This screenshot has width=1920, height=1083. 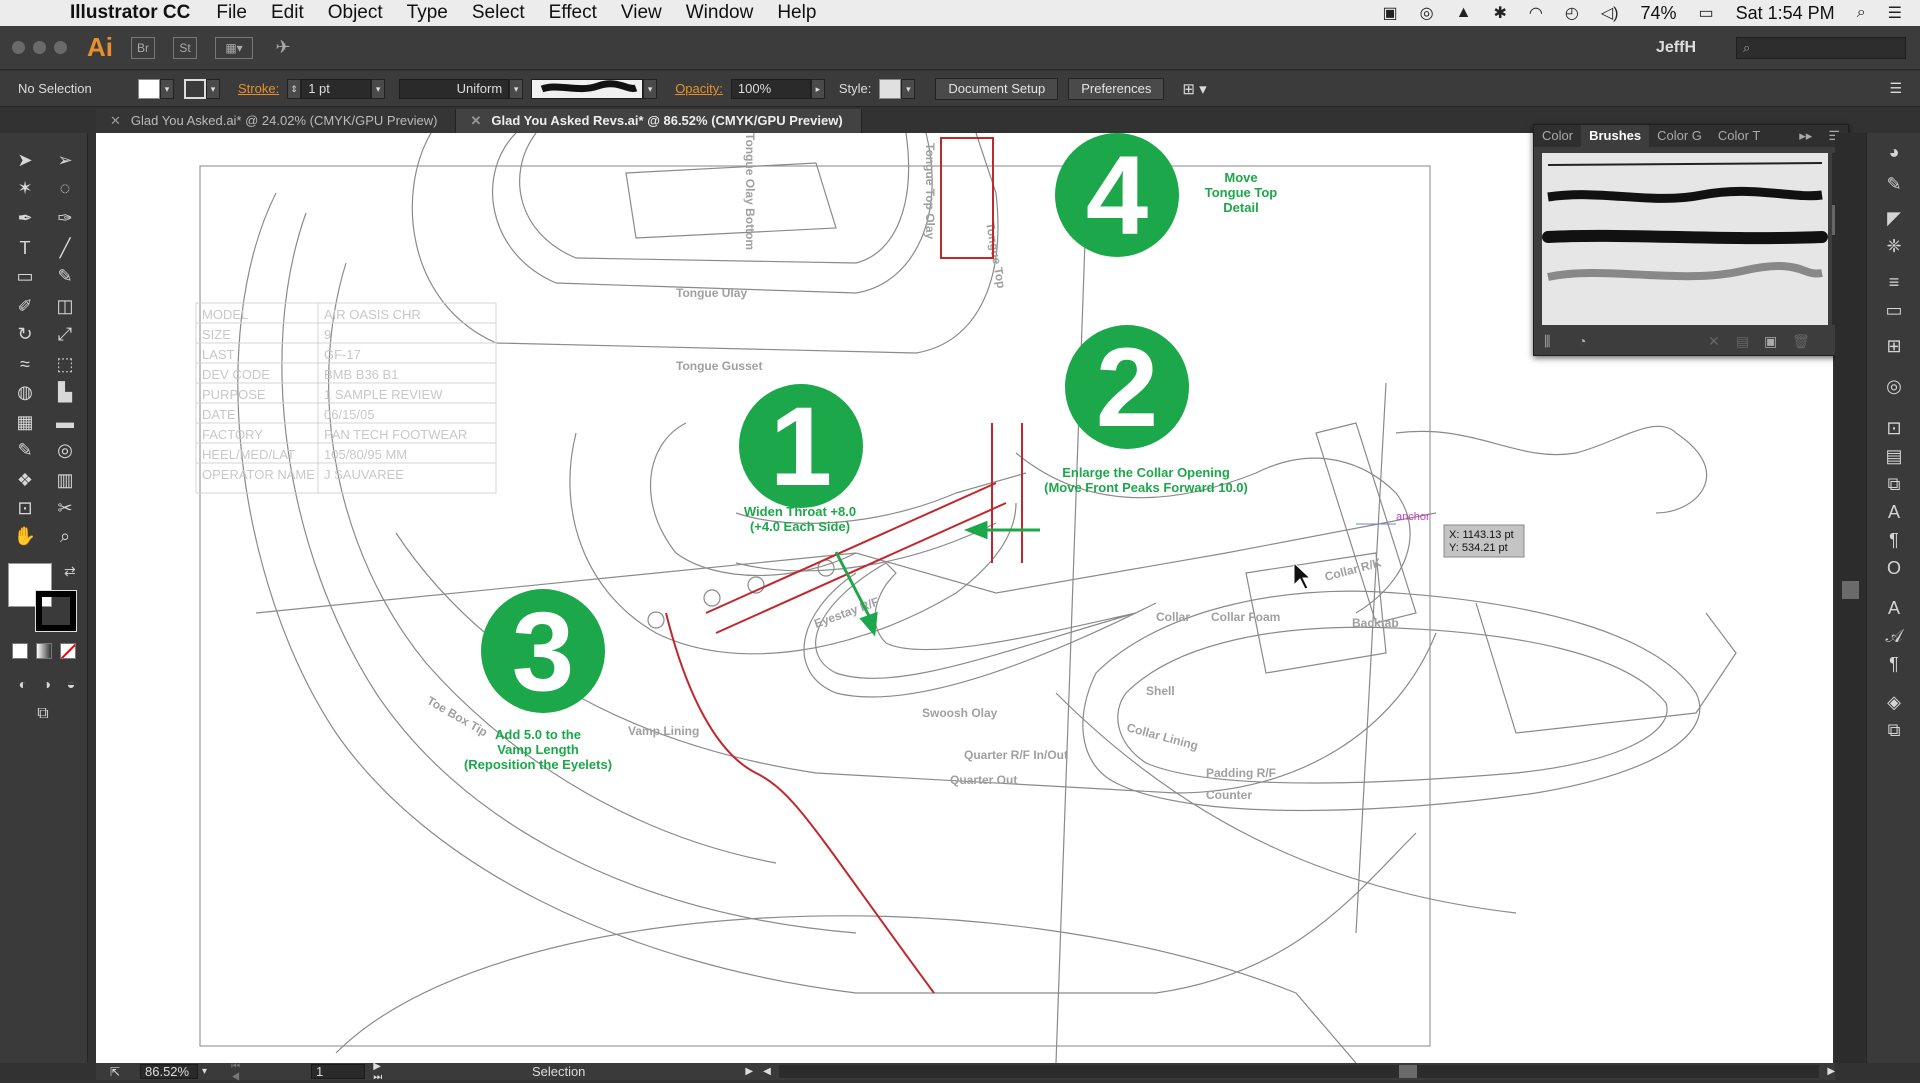 What do you see at coordinates (169, 1071) in the screenshot?
I see `zoom-level-field: 86.52%` at bounding box center [169, 1071].